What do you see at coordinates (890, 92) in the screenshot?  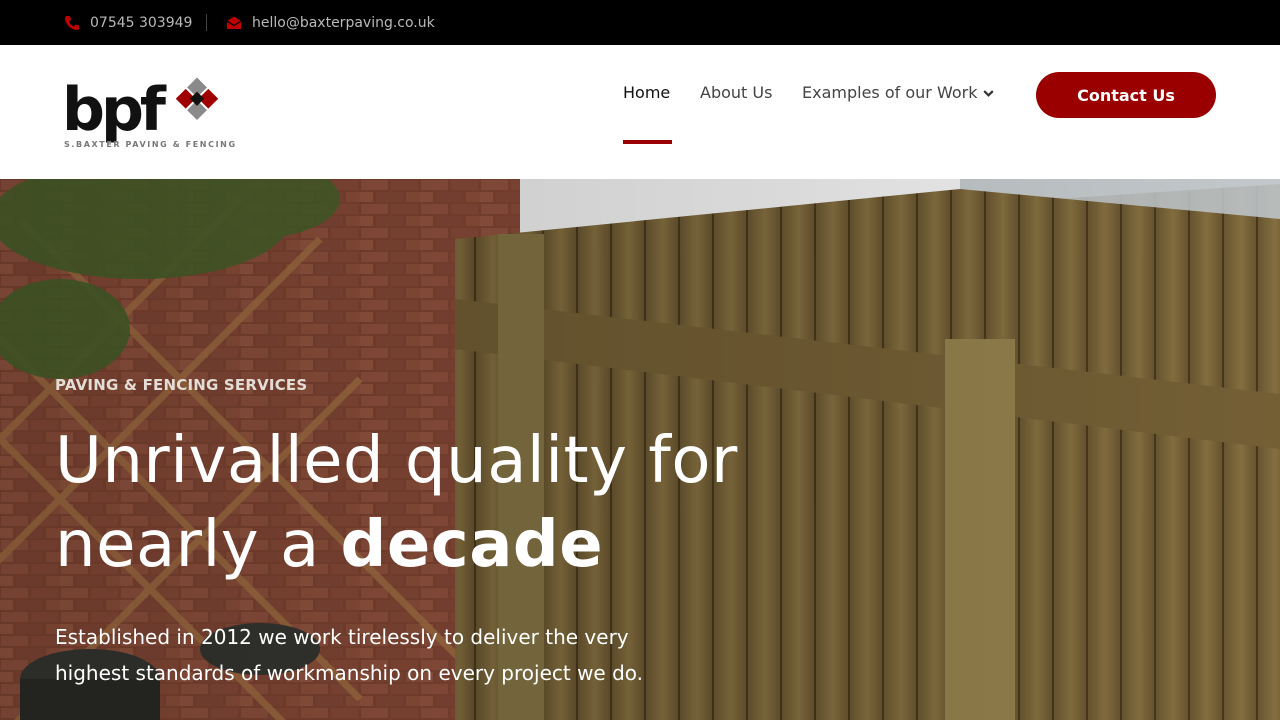 I see `nav-examples-label: Examples of our Work` at bounding box center [890, 92].